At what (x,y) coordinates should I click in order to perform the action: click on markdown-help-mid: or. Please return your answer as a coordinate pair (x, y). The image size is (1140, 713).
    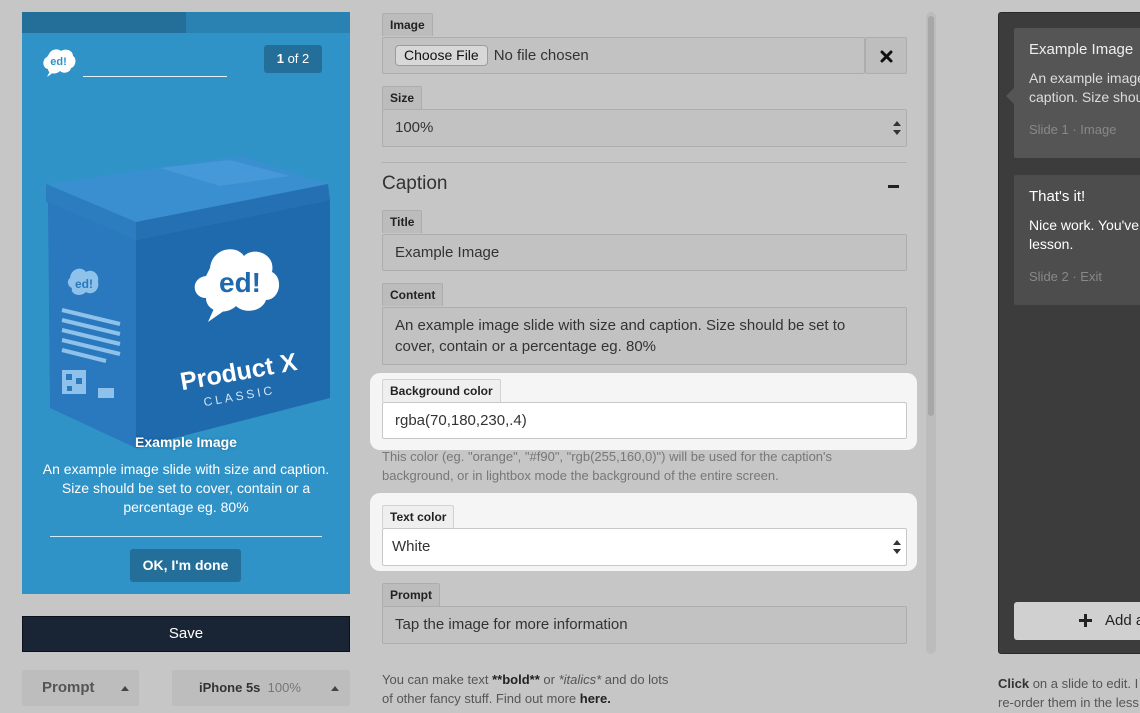
    Looking at the image, I should click on (549, 679).